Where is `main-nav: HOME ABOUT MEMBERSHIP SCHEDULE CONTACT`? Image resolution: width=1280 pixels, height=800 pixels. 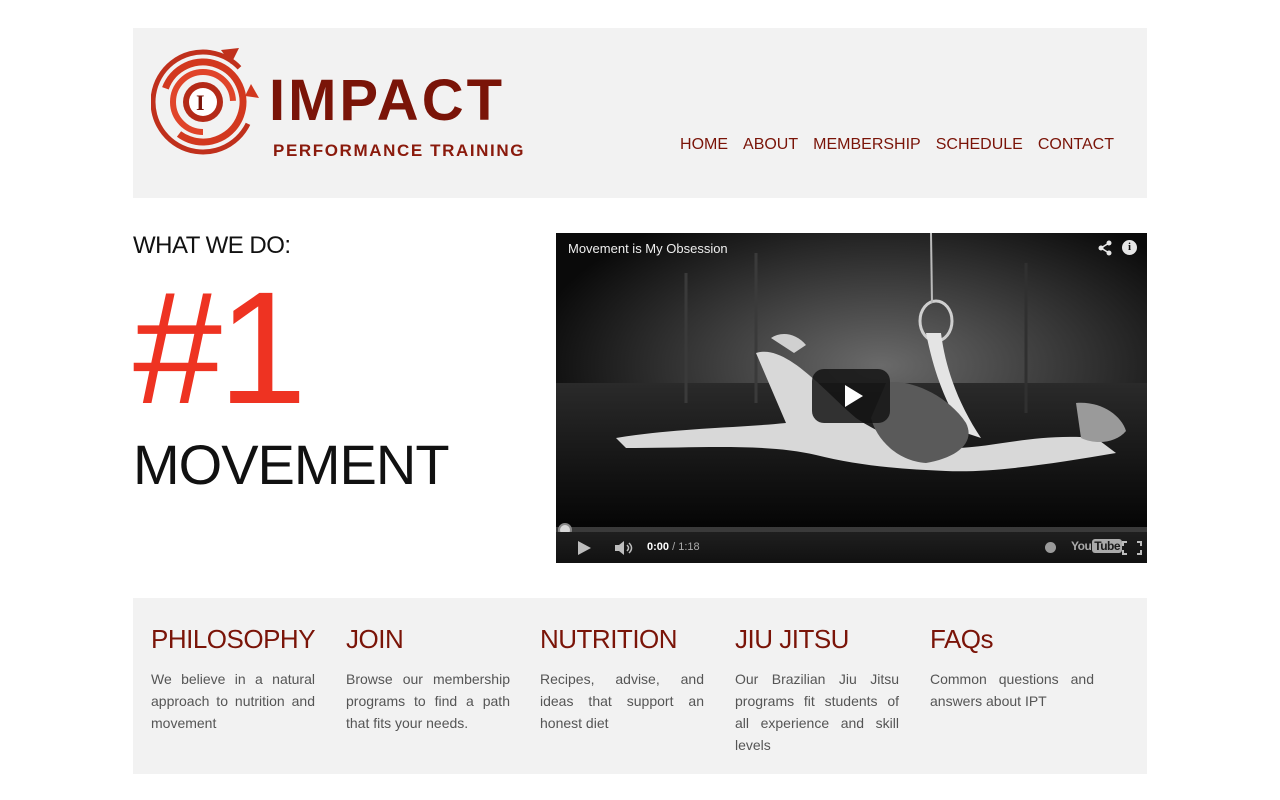
main-nav: HOME ABOUT MEMBERSHIP SCHEDULE CONTACT is located at coordinates (897, 145).